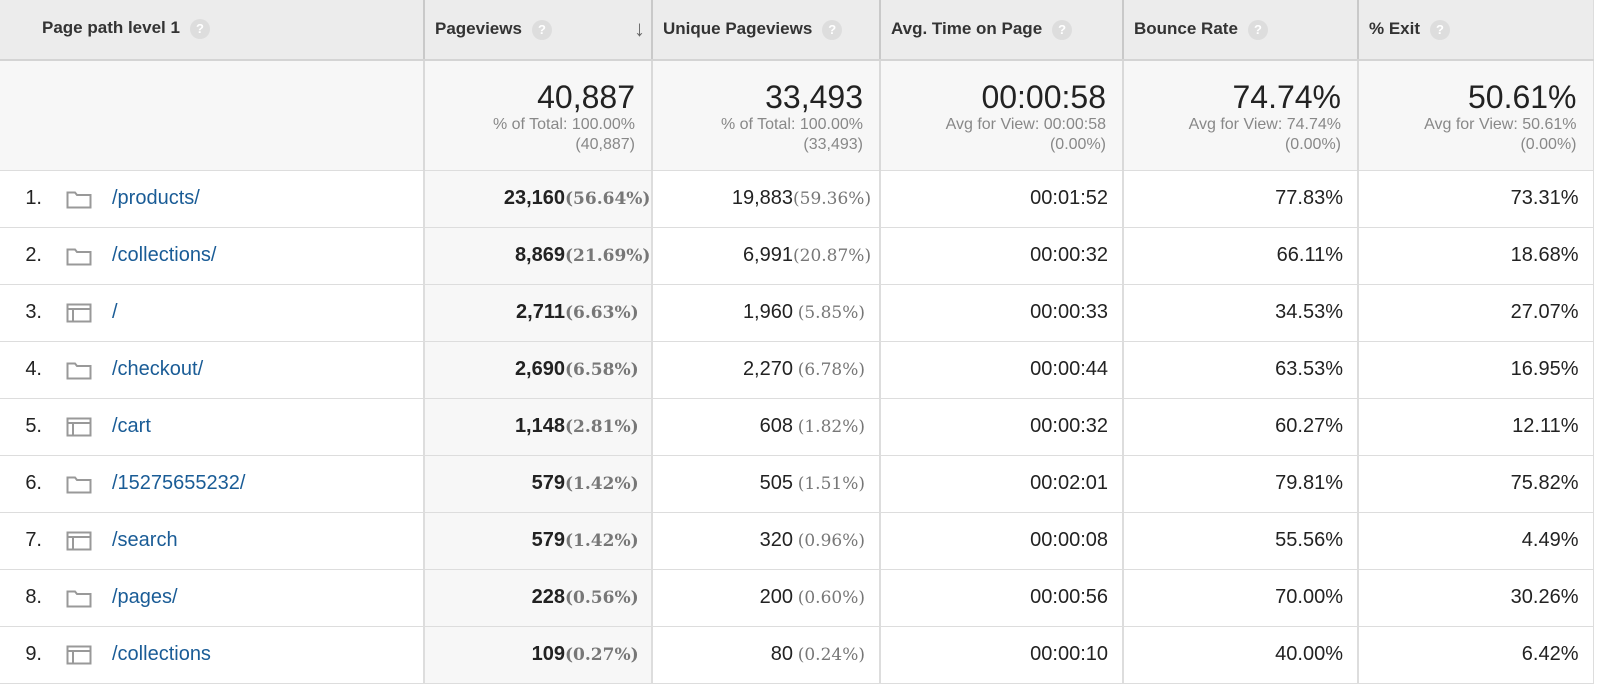 The width and height of the screenshot is (1600, 686). I want to click on row-index: 2., so click(33, 255).